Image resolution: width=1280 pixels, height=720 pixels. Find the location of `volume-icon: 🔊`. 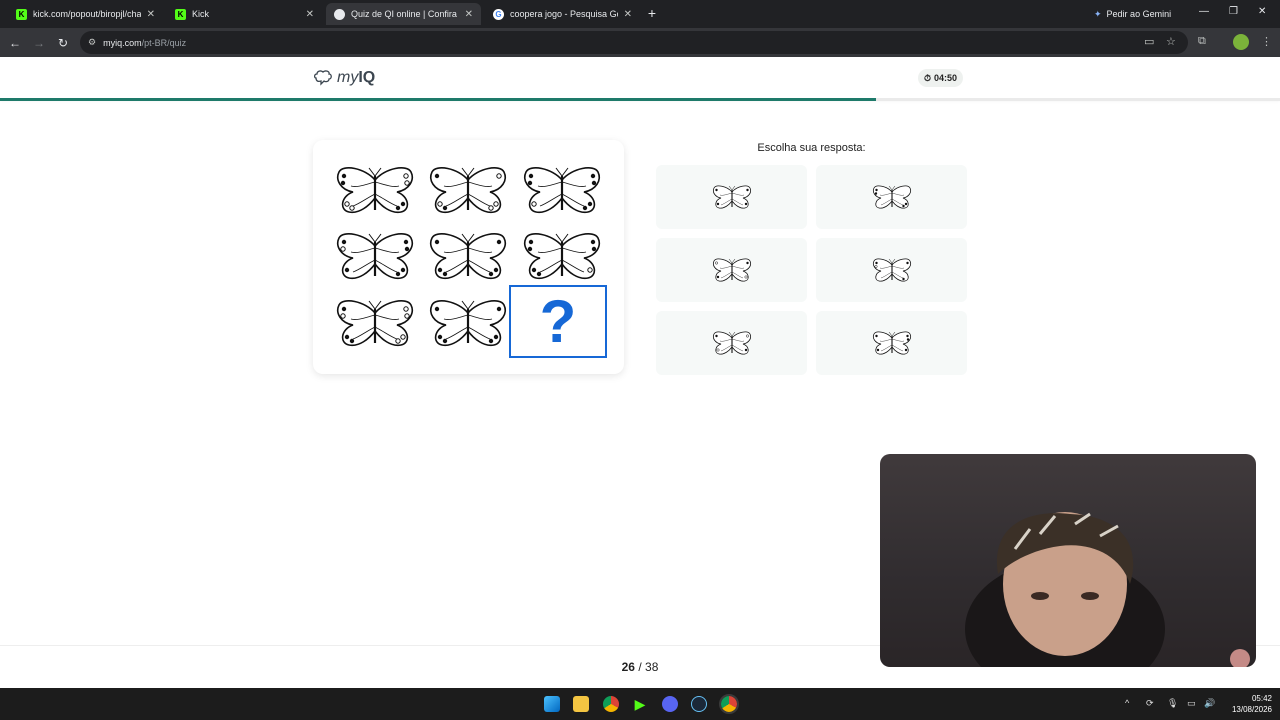

volume-icon: 🔊 is located at coordinates (1209, 703).